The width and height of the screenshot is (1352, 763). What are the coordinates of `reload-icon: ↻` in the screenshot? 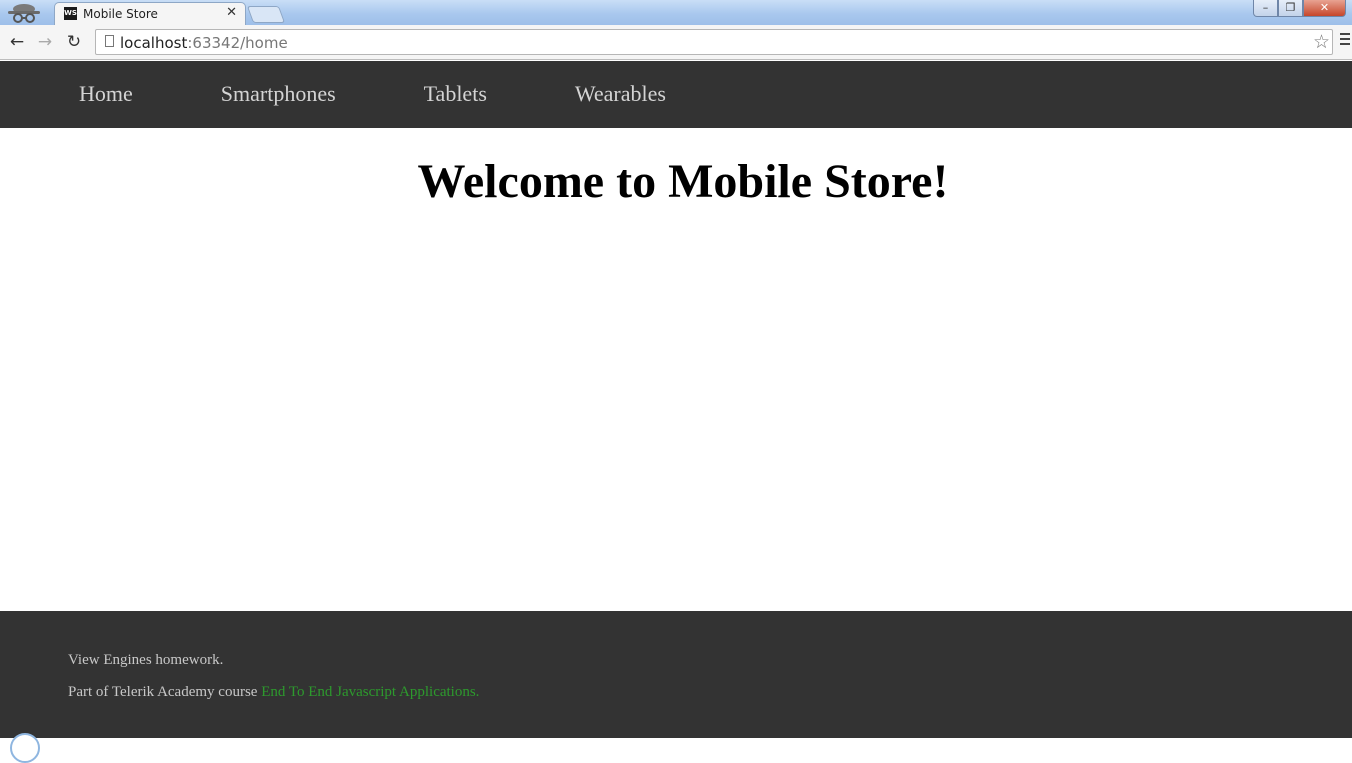 It's located at (74, 42).